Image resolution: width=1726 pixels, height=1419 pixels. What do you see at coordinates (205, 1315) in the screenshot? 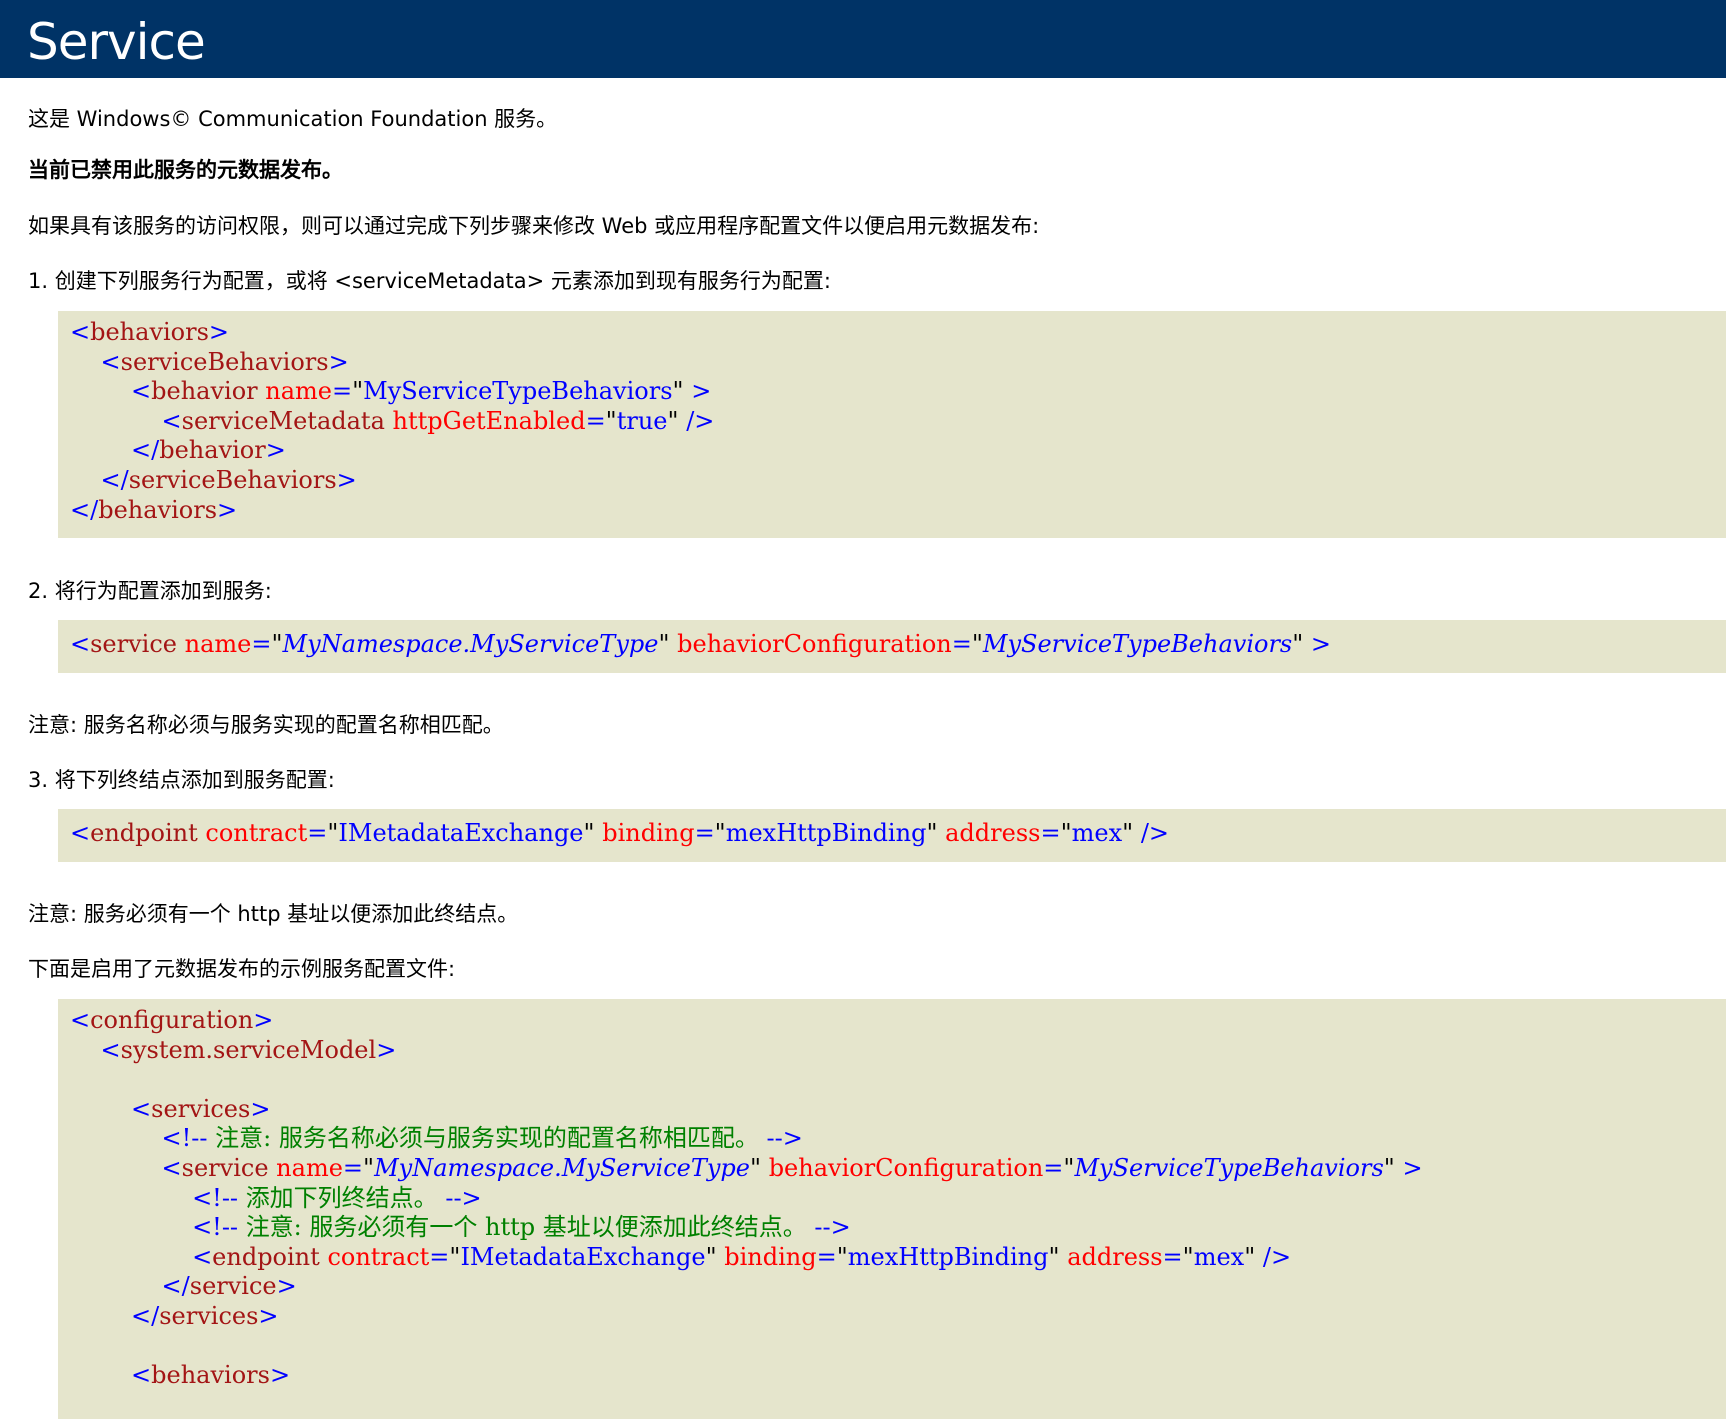
I see `code-line: </services>` at bounding box center [205, 1315].